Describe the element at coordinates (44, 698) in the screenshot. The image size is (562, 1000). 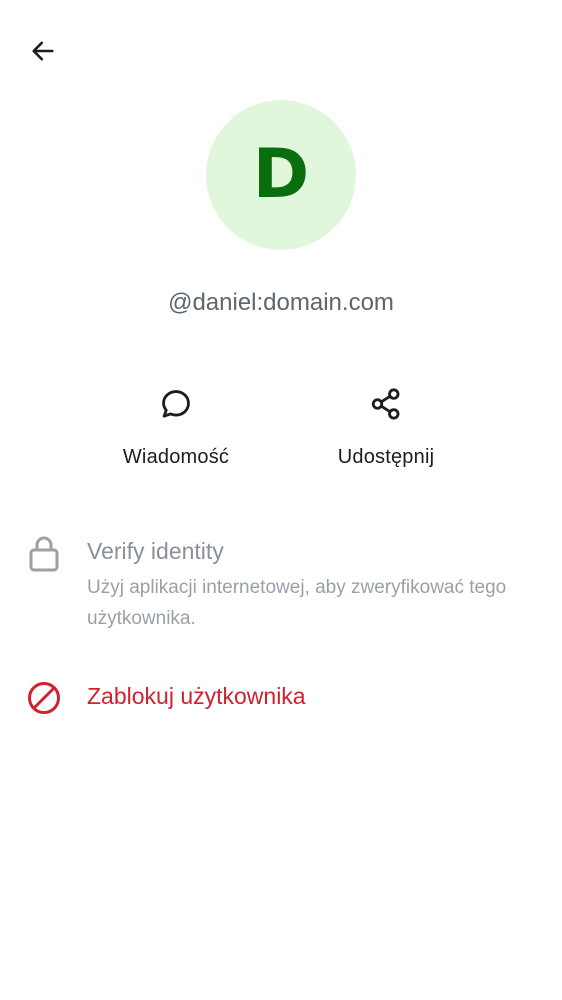
I see `block-icon` at that location.